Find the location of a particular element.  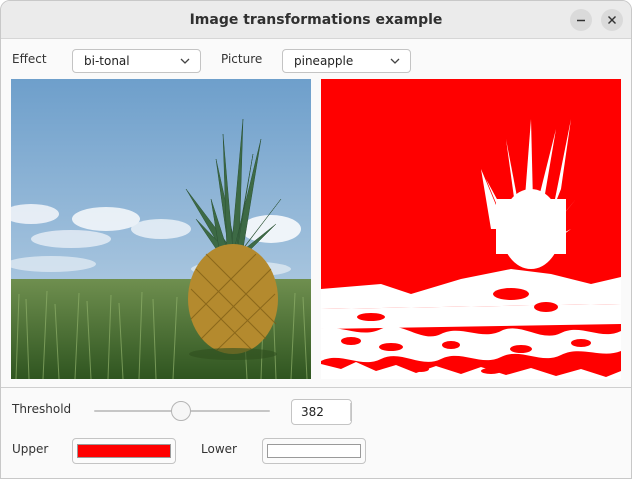

spinbox-divider is located at coordinates (350, 412).